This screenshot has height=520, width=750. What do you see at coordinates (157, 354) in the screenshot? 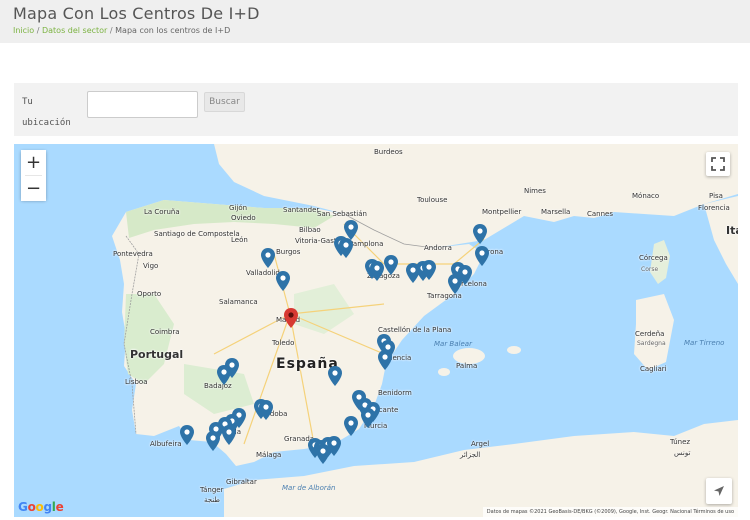
I see `map-label: Portugal` at bounding box center [157, 354].